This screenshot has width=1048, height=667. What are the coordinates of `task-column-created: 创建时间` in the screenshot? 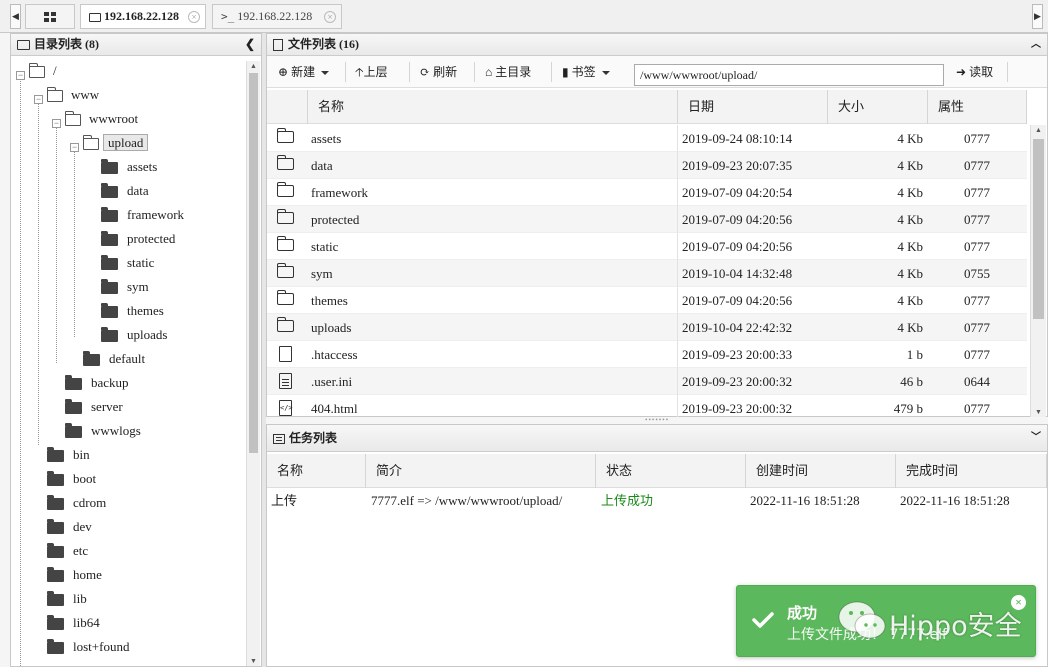 It's located at (821, 471).